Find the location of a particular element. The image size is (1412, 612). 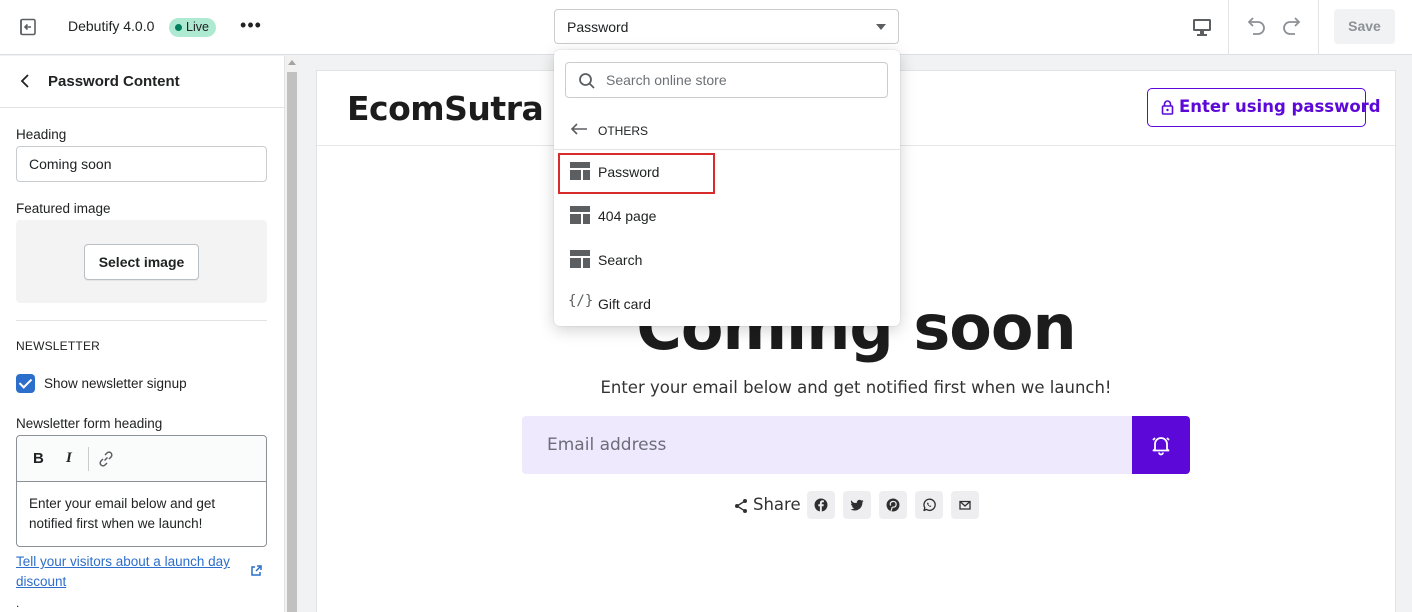

enter-password-button: Enter using password is located at coordinates (1264, 107).